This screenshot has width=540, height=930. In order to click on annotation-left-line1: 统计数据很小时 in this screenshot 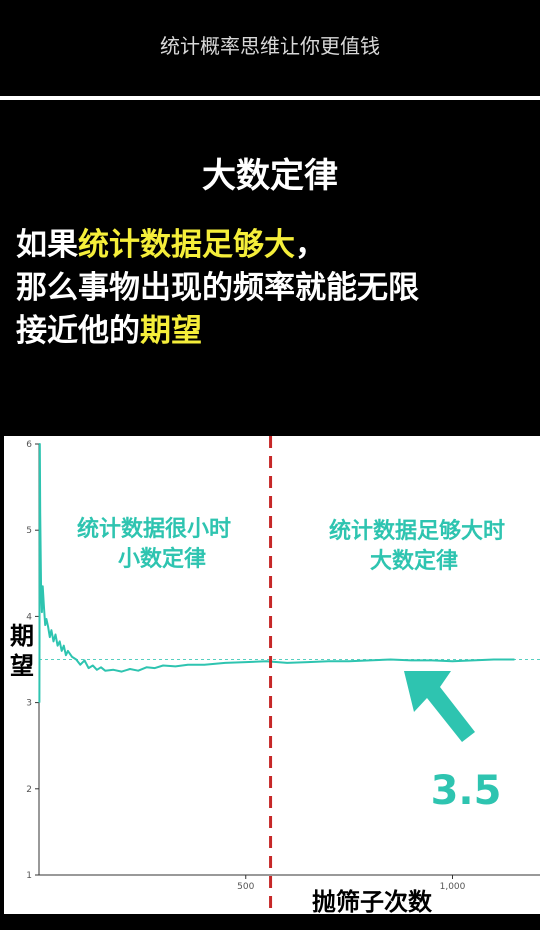, I will do `click(154, 529)`.